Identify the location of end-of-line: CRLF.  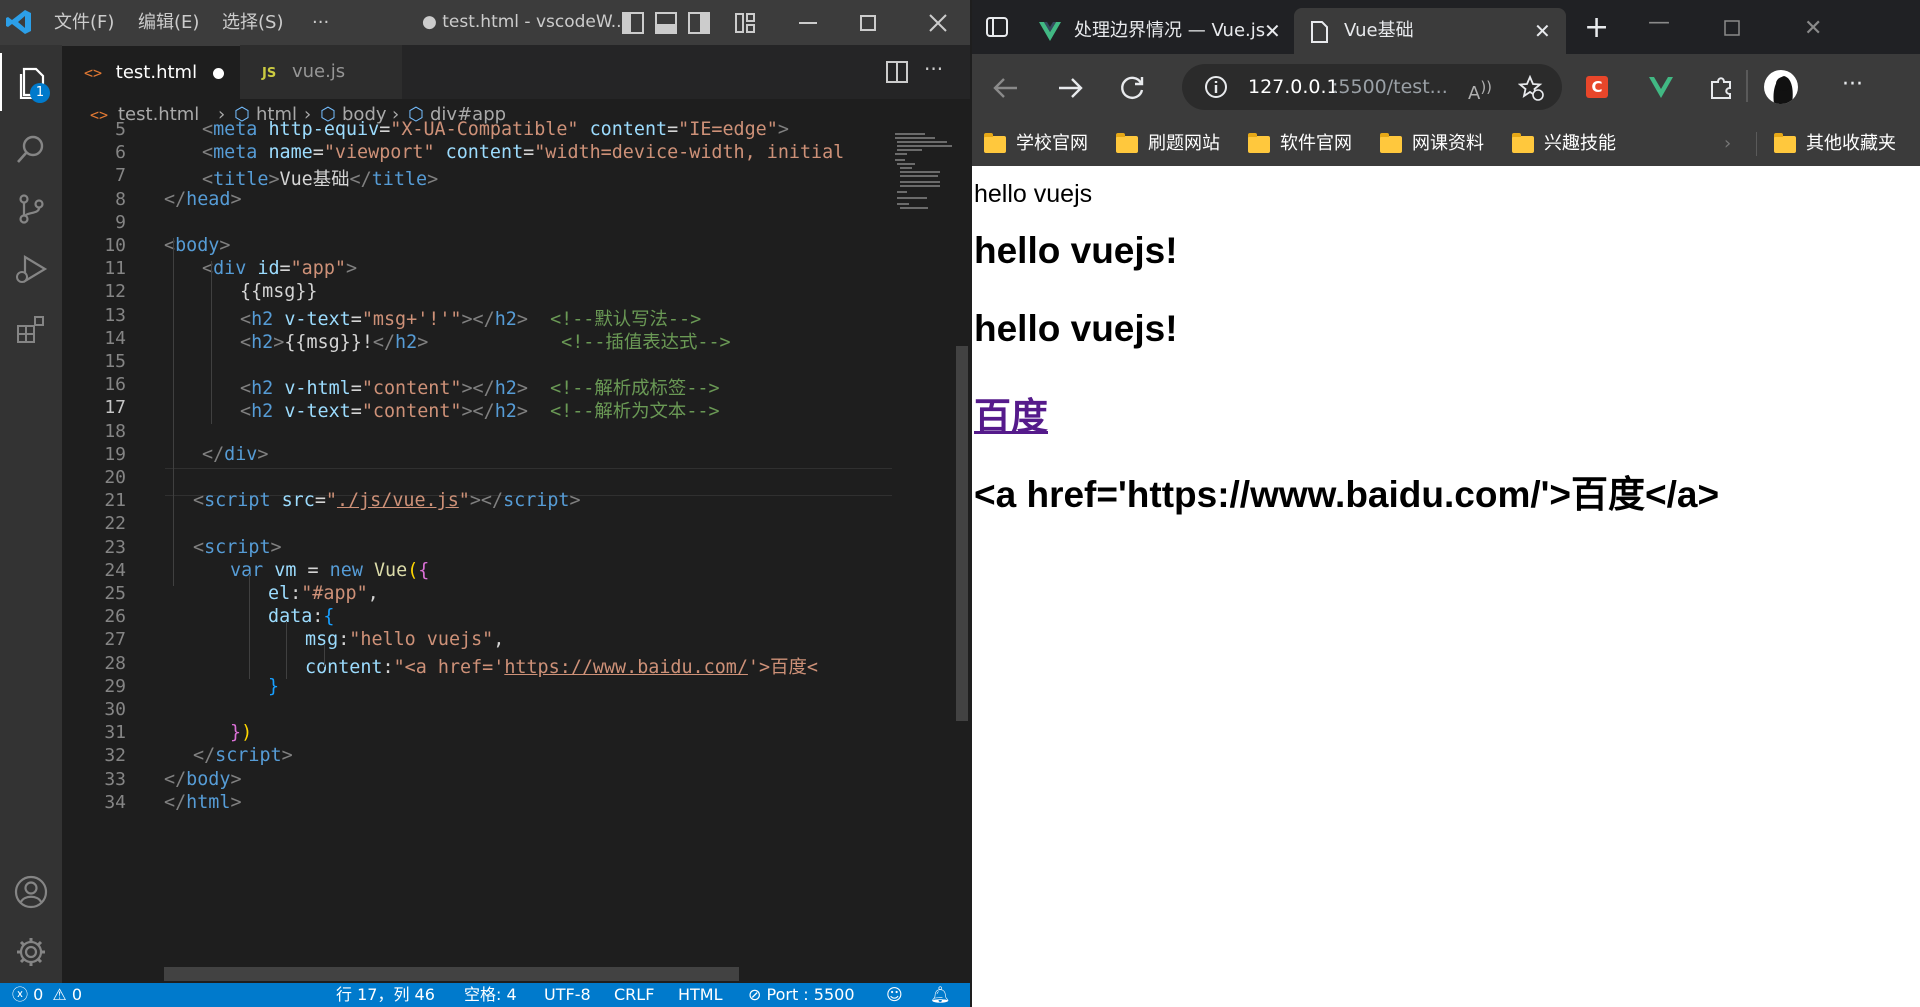
(634, 995).